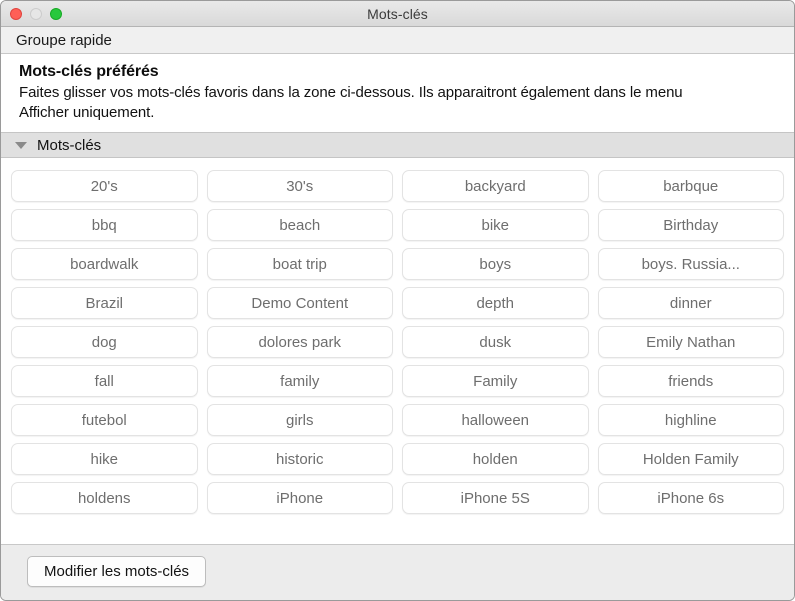 The width and height of the screenshot is (795, 601). I want to click on keyword-button: iPhone 5S, so click(495, 498).